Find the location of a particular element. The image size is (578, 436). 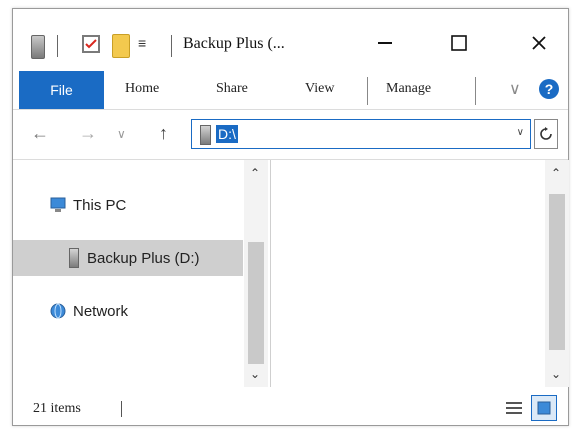

tab-home: Home is located at coordinates (142, 89).